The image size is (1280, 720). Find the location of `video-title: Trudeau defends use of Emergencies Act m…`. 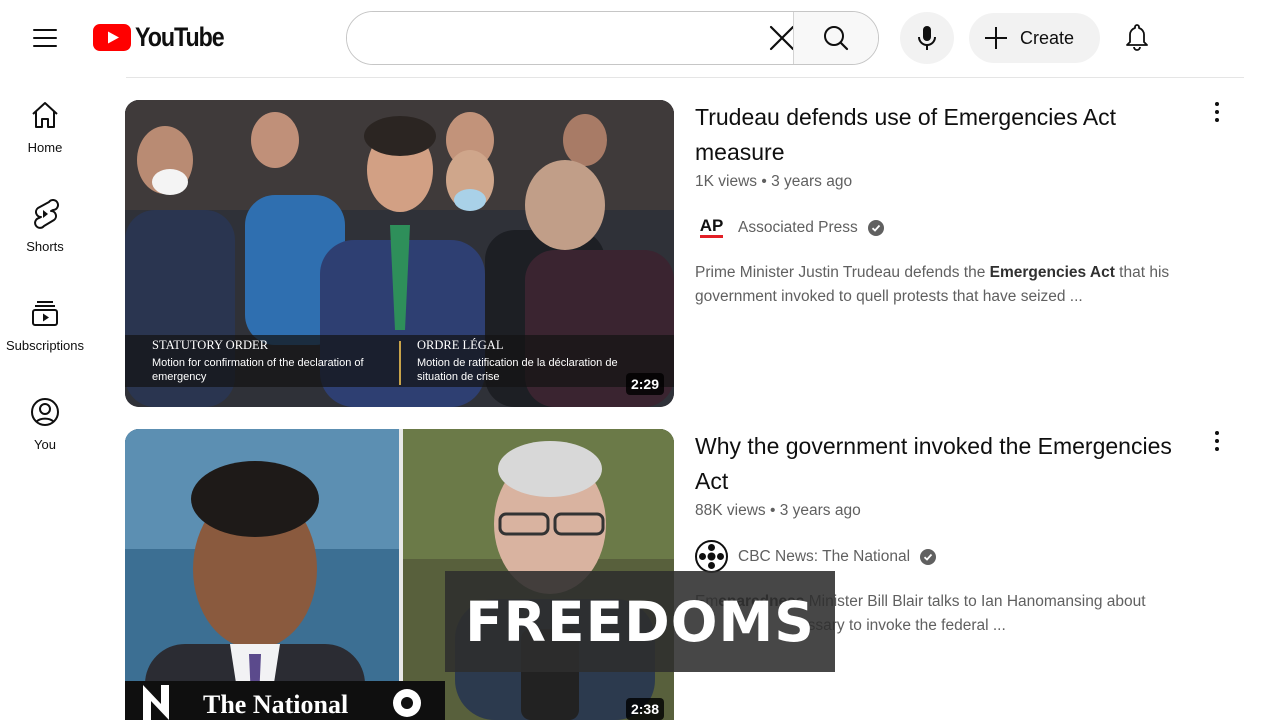

video-title: Trudeau defends use of Emergencies Act m… is located at coordinates (935, 135).